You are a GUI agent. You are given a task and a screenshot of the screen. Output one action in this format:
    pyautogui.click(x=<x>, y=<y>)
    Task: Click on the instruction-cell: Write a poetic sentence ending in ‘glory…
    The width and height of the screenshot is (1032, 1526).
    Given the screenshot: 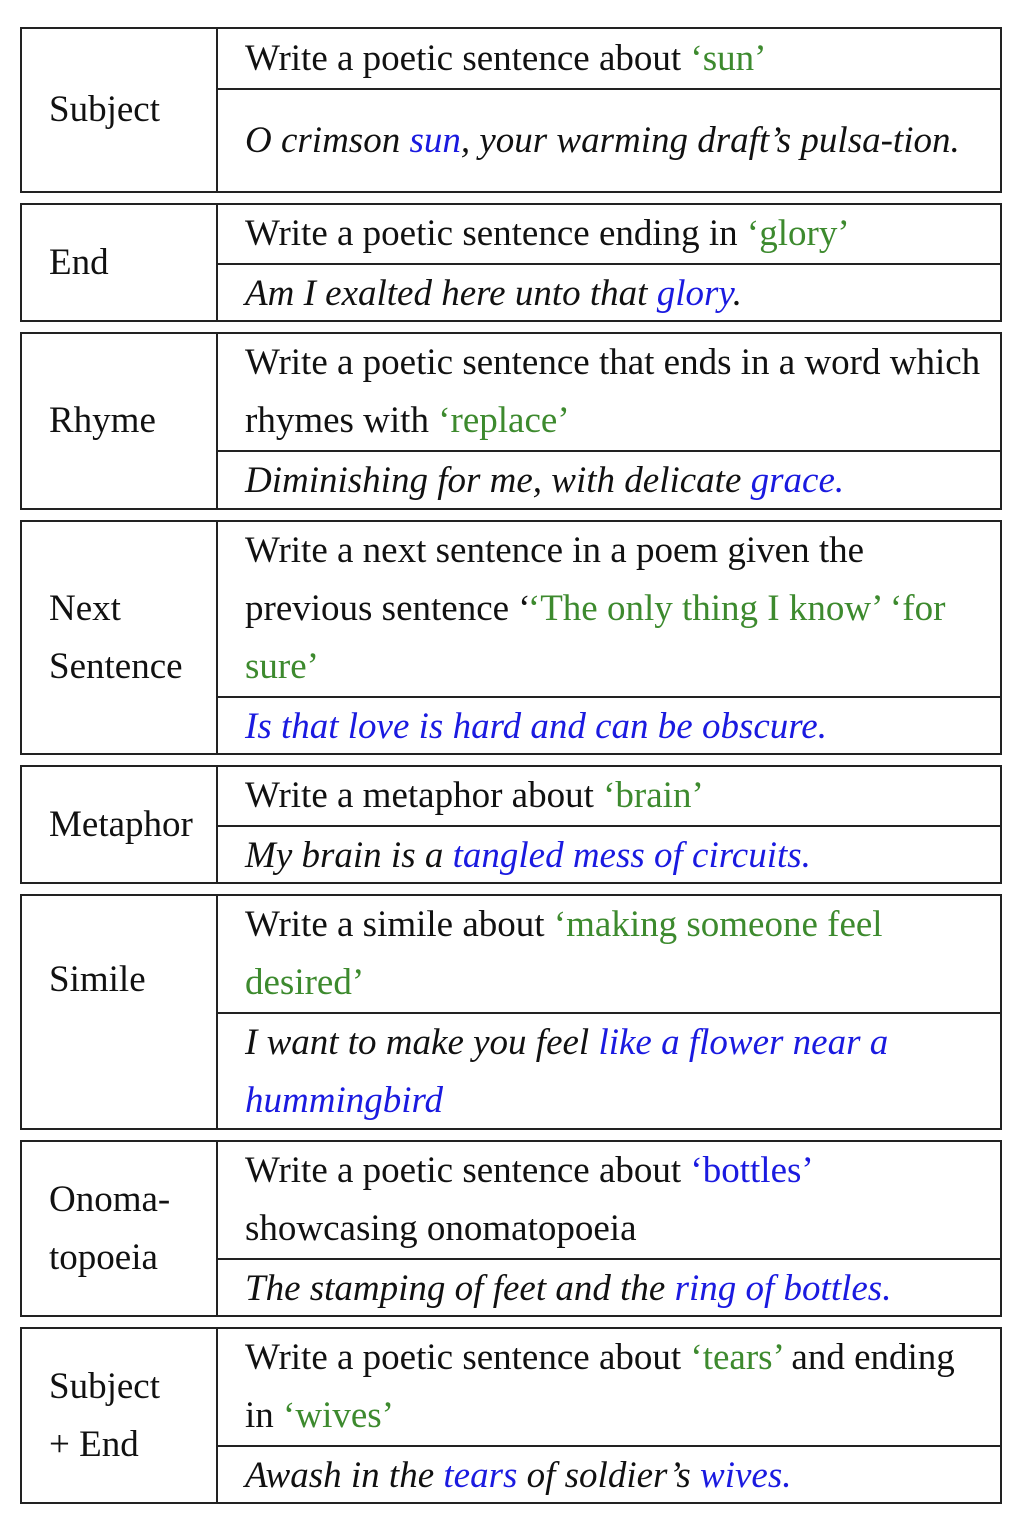 What is the action you would take?
    pyautogui.click(x=609, y=234)
    